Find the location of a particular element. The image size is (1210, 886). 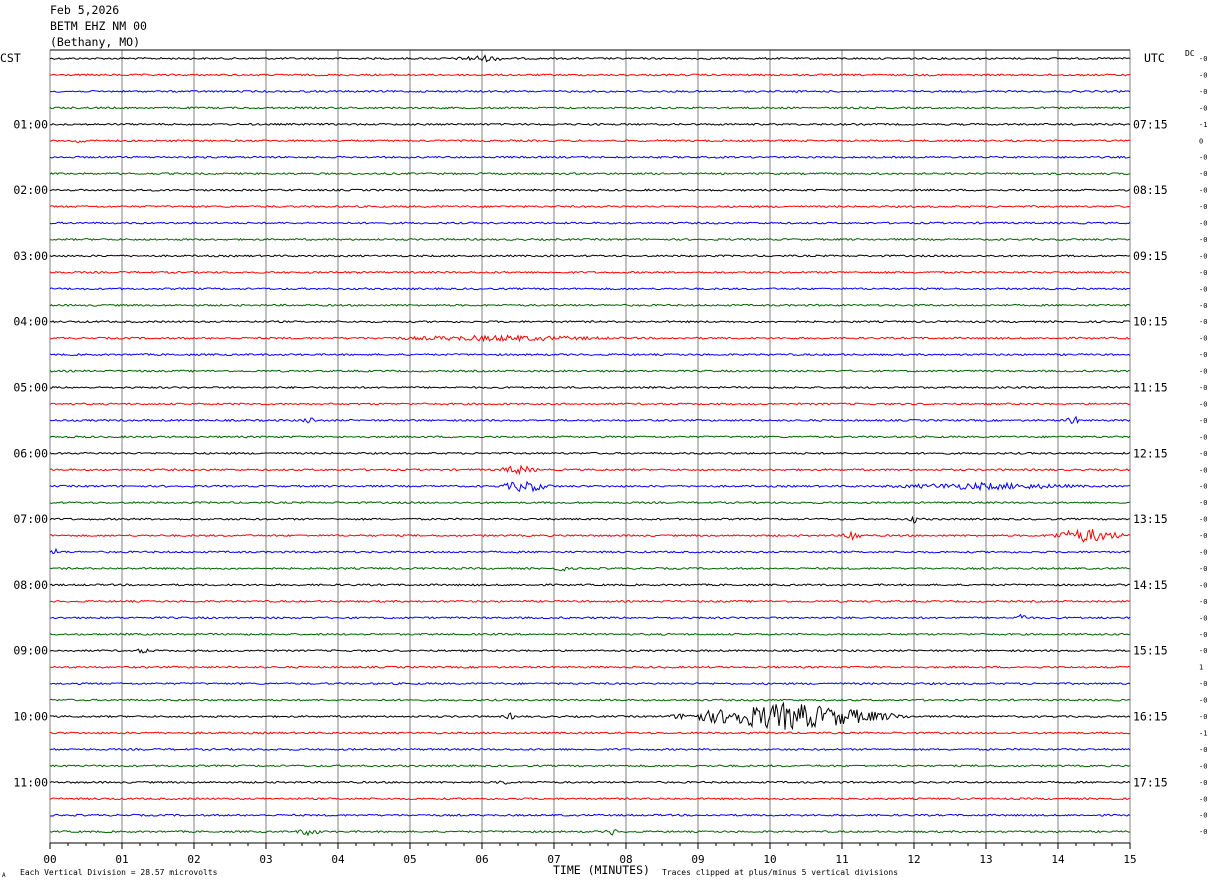

x-tick-label-02: 02 is located at coordinates (193, 859).